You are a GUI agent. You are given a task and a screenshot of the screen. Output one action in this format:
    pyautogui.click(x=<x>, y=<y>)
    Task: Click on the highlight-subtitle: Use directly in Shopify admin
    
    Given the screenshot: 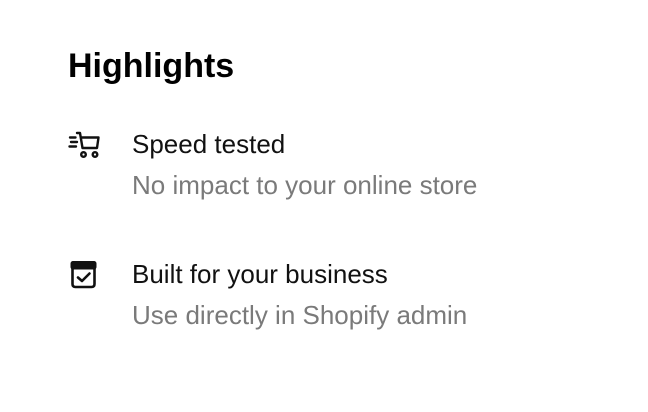 What is the action you would take?
    pyautogui.click(x=300, y=315)
    